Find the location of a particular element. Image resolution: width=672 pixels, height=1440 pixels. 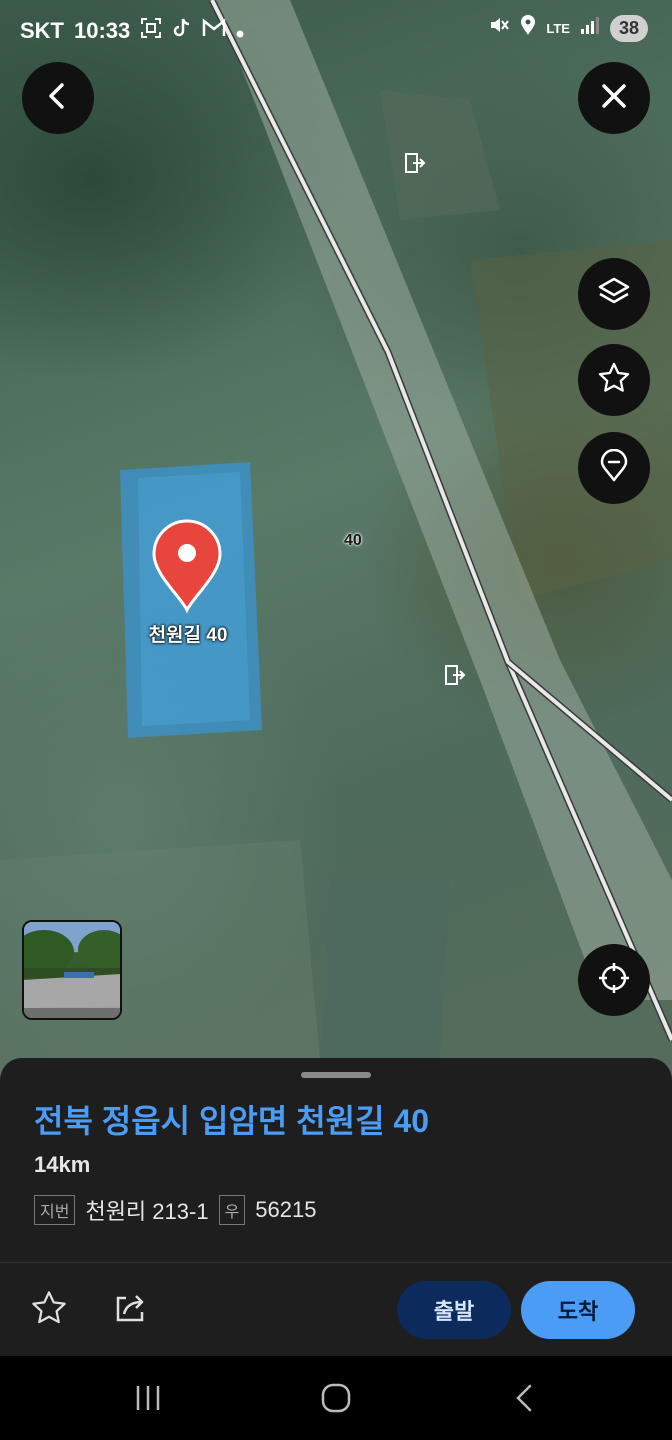

tiktok-icon is located at coordinates (182, 31).